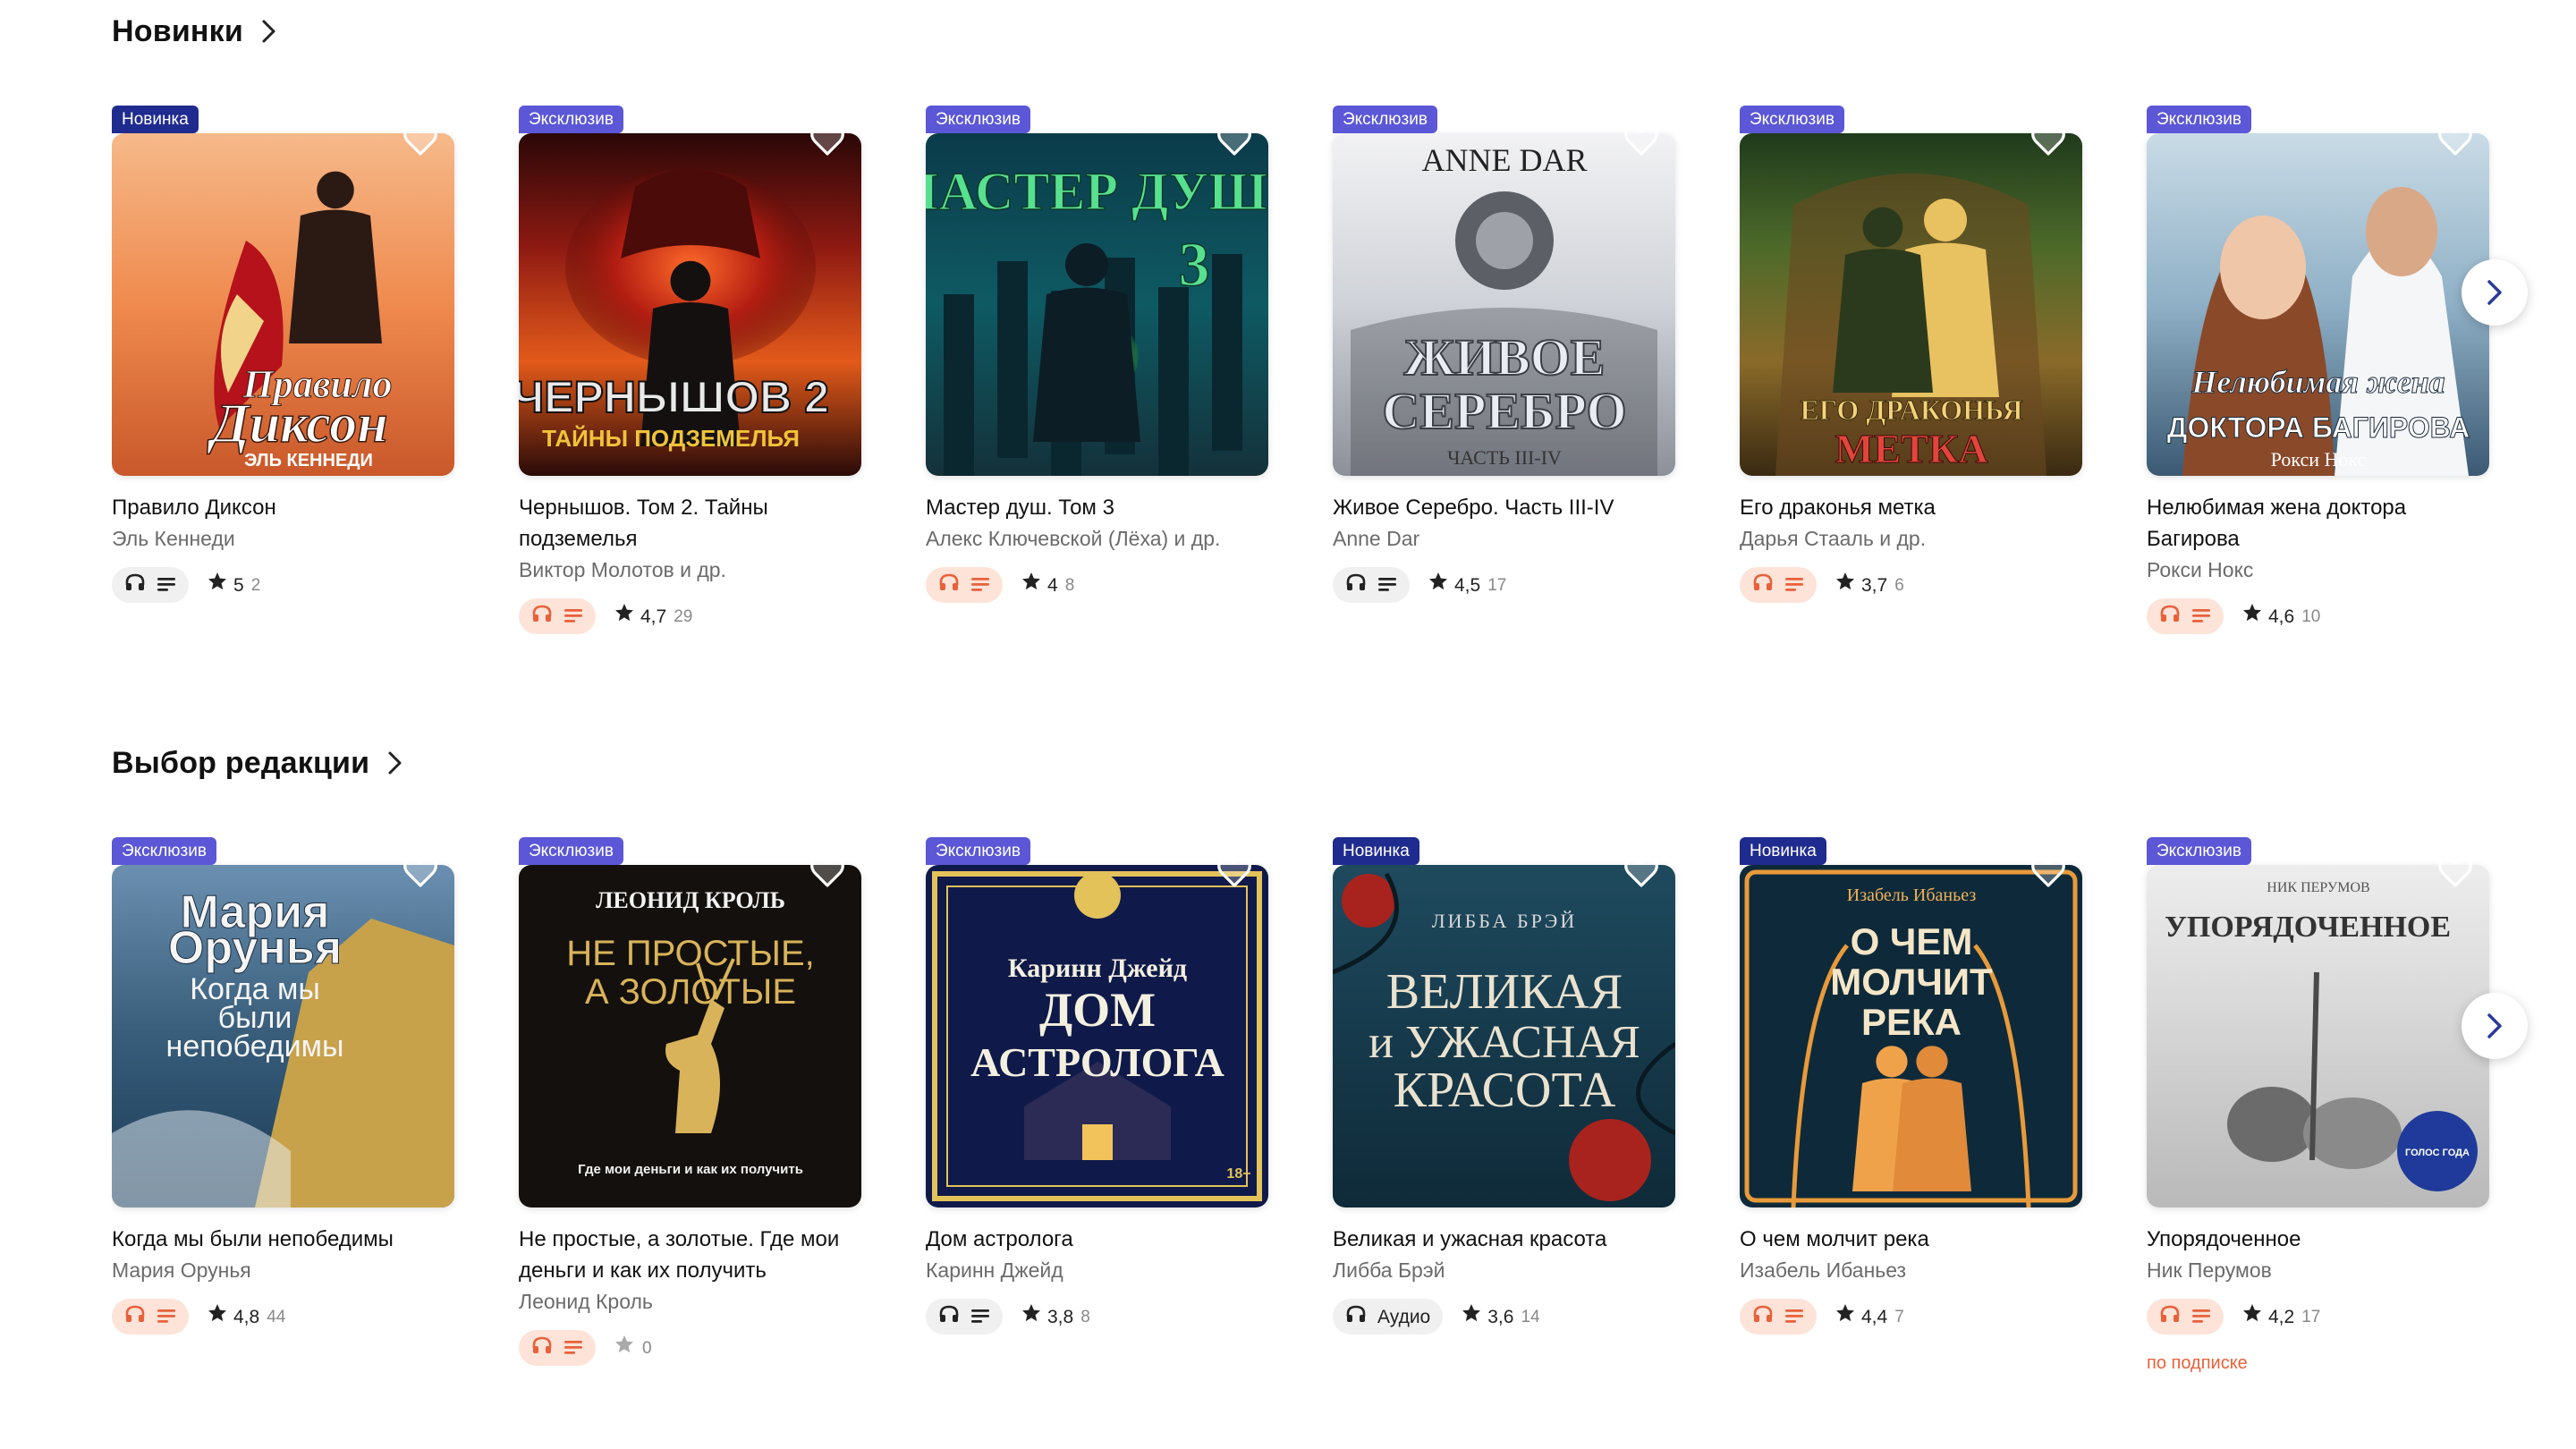  What do you see at coordinates (1097, 1270) in the screenshot?
I see `book-author: Каринн Джейд` at bounding box center [1097, 1270].